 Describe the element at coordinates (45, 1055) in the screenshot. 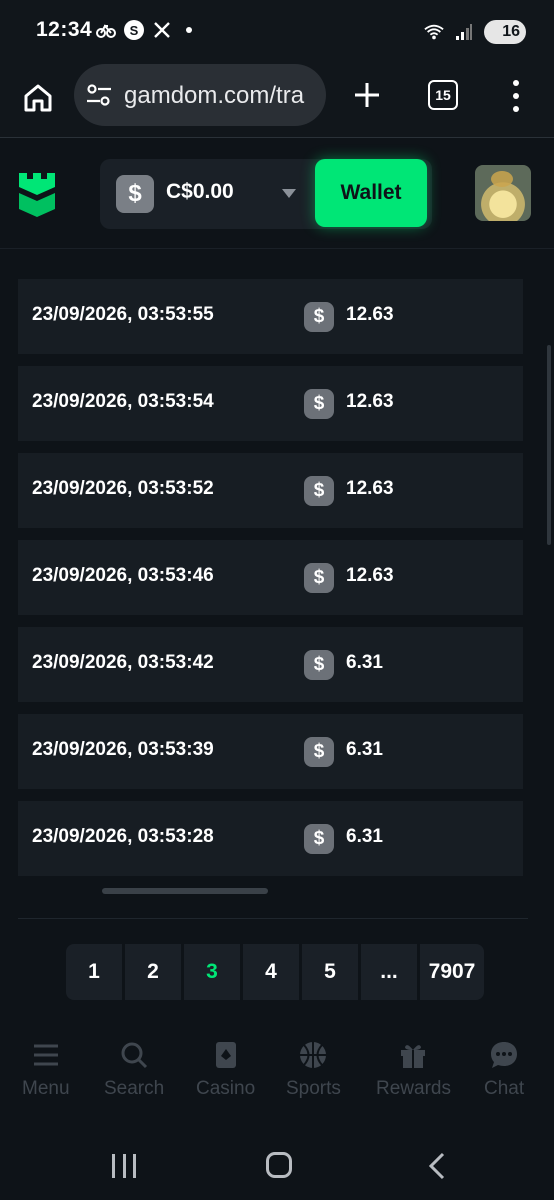

I see `menu-icon` at that location.